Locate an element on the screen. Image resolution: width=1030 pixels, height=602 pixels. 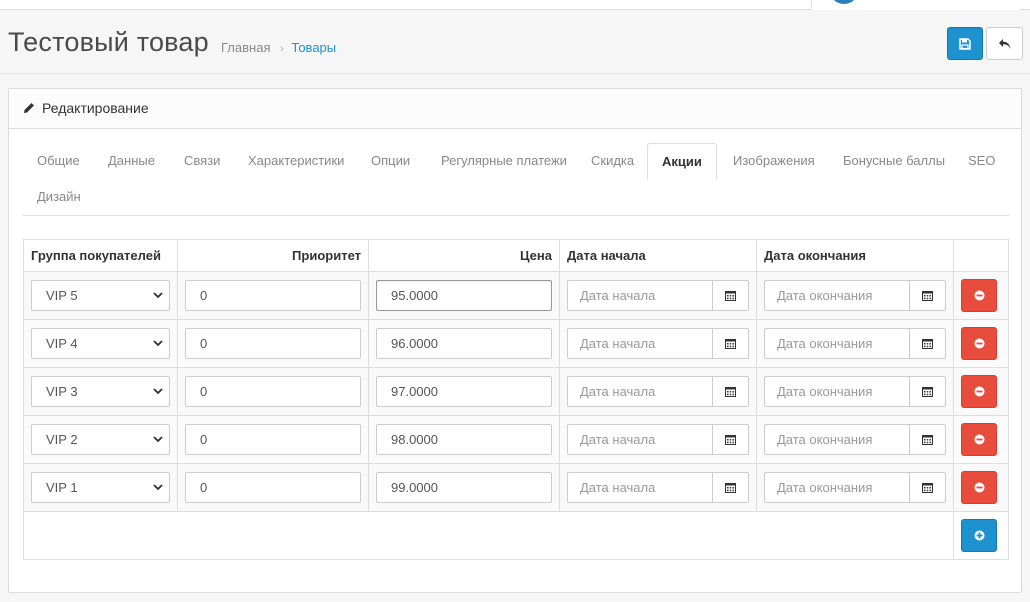
tab-reward-points: Бонусные баллы is located at coordinates (894, 161).